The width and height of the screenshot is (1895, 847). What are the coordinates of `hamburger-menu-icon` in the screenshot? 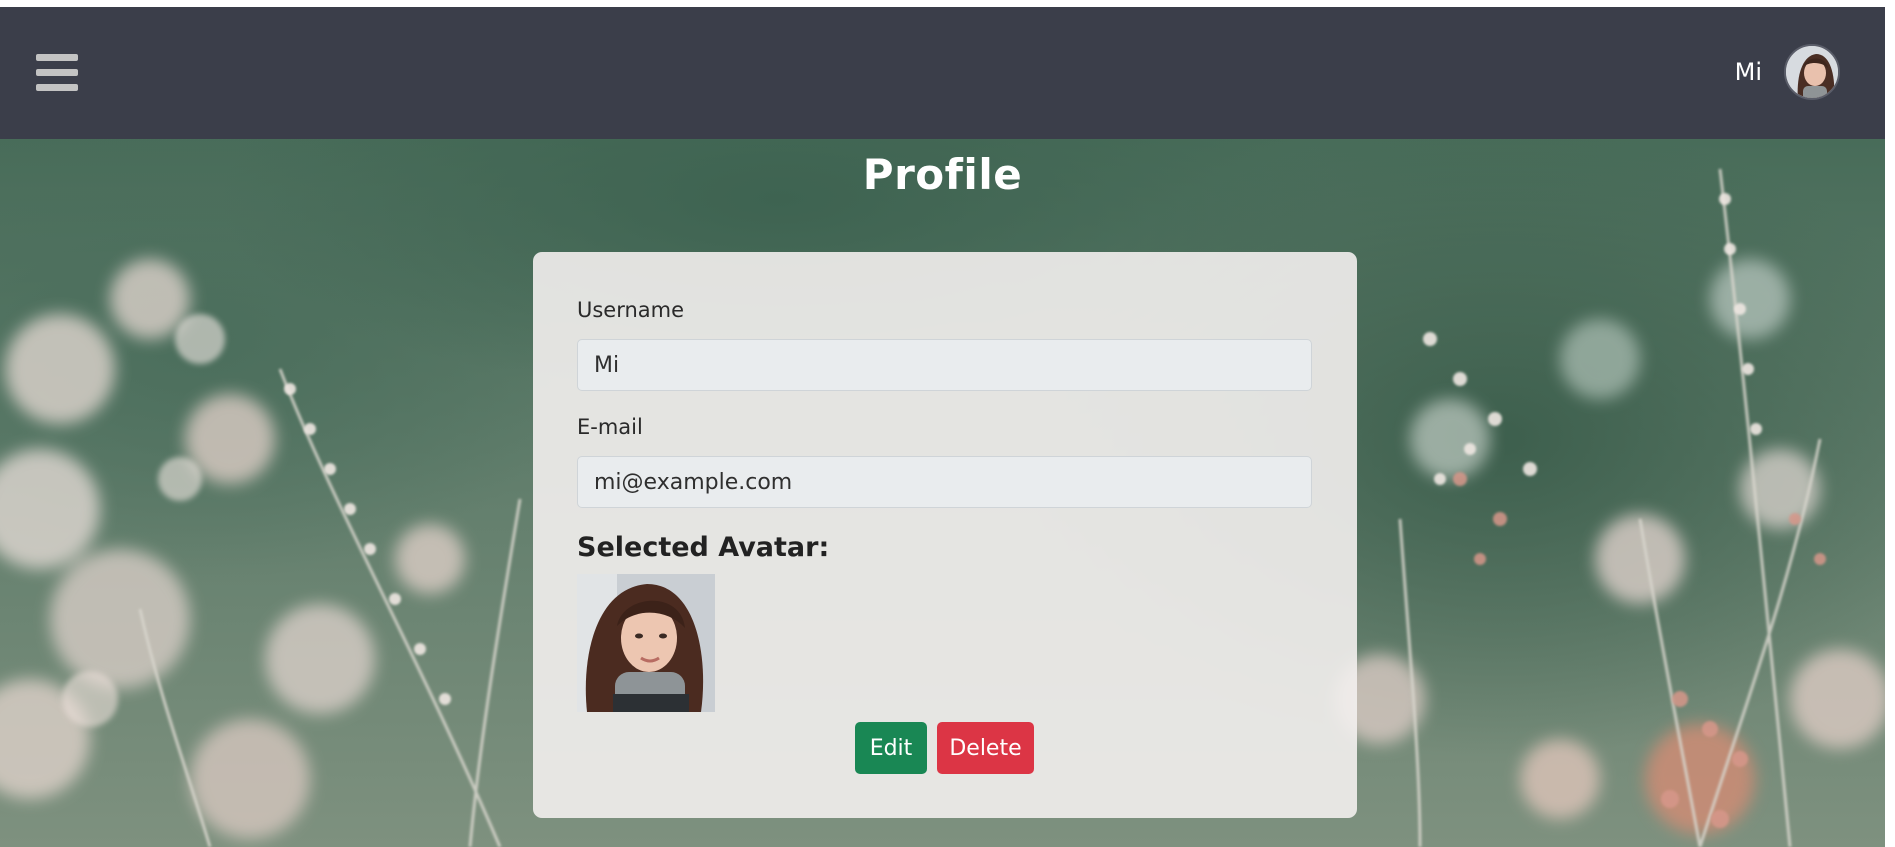 It's located at (57, 73).